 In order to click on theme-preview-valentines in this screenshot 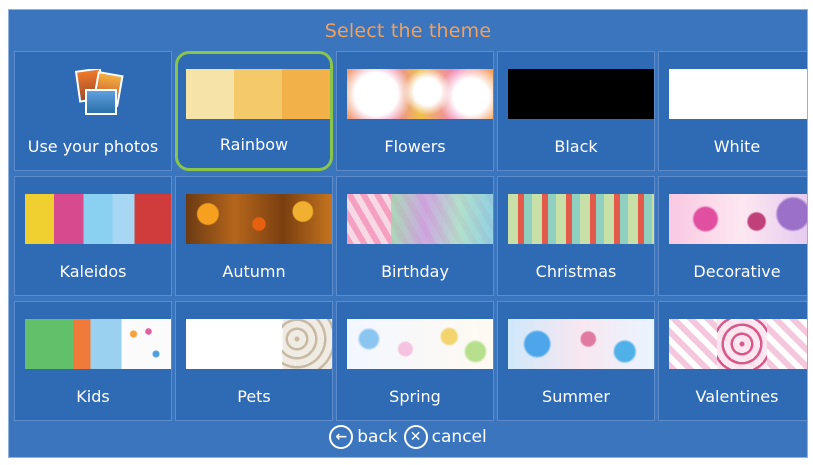, I will do `click(738, 344)`.